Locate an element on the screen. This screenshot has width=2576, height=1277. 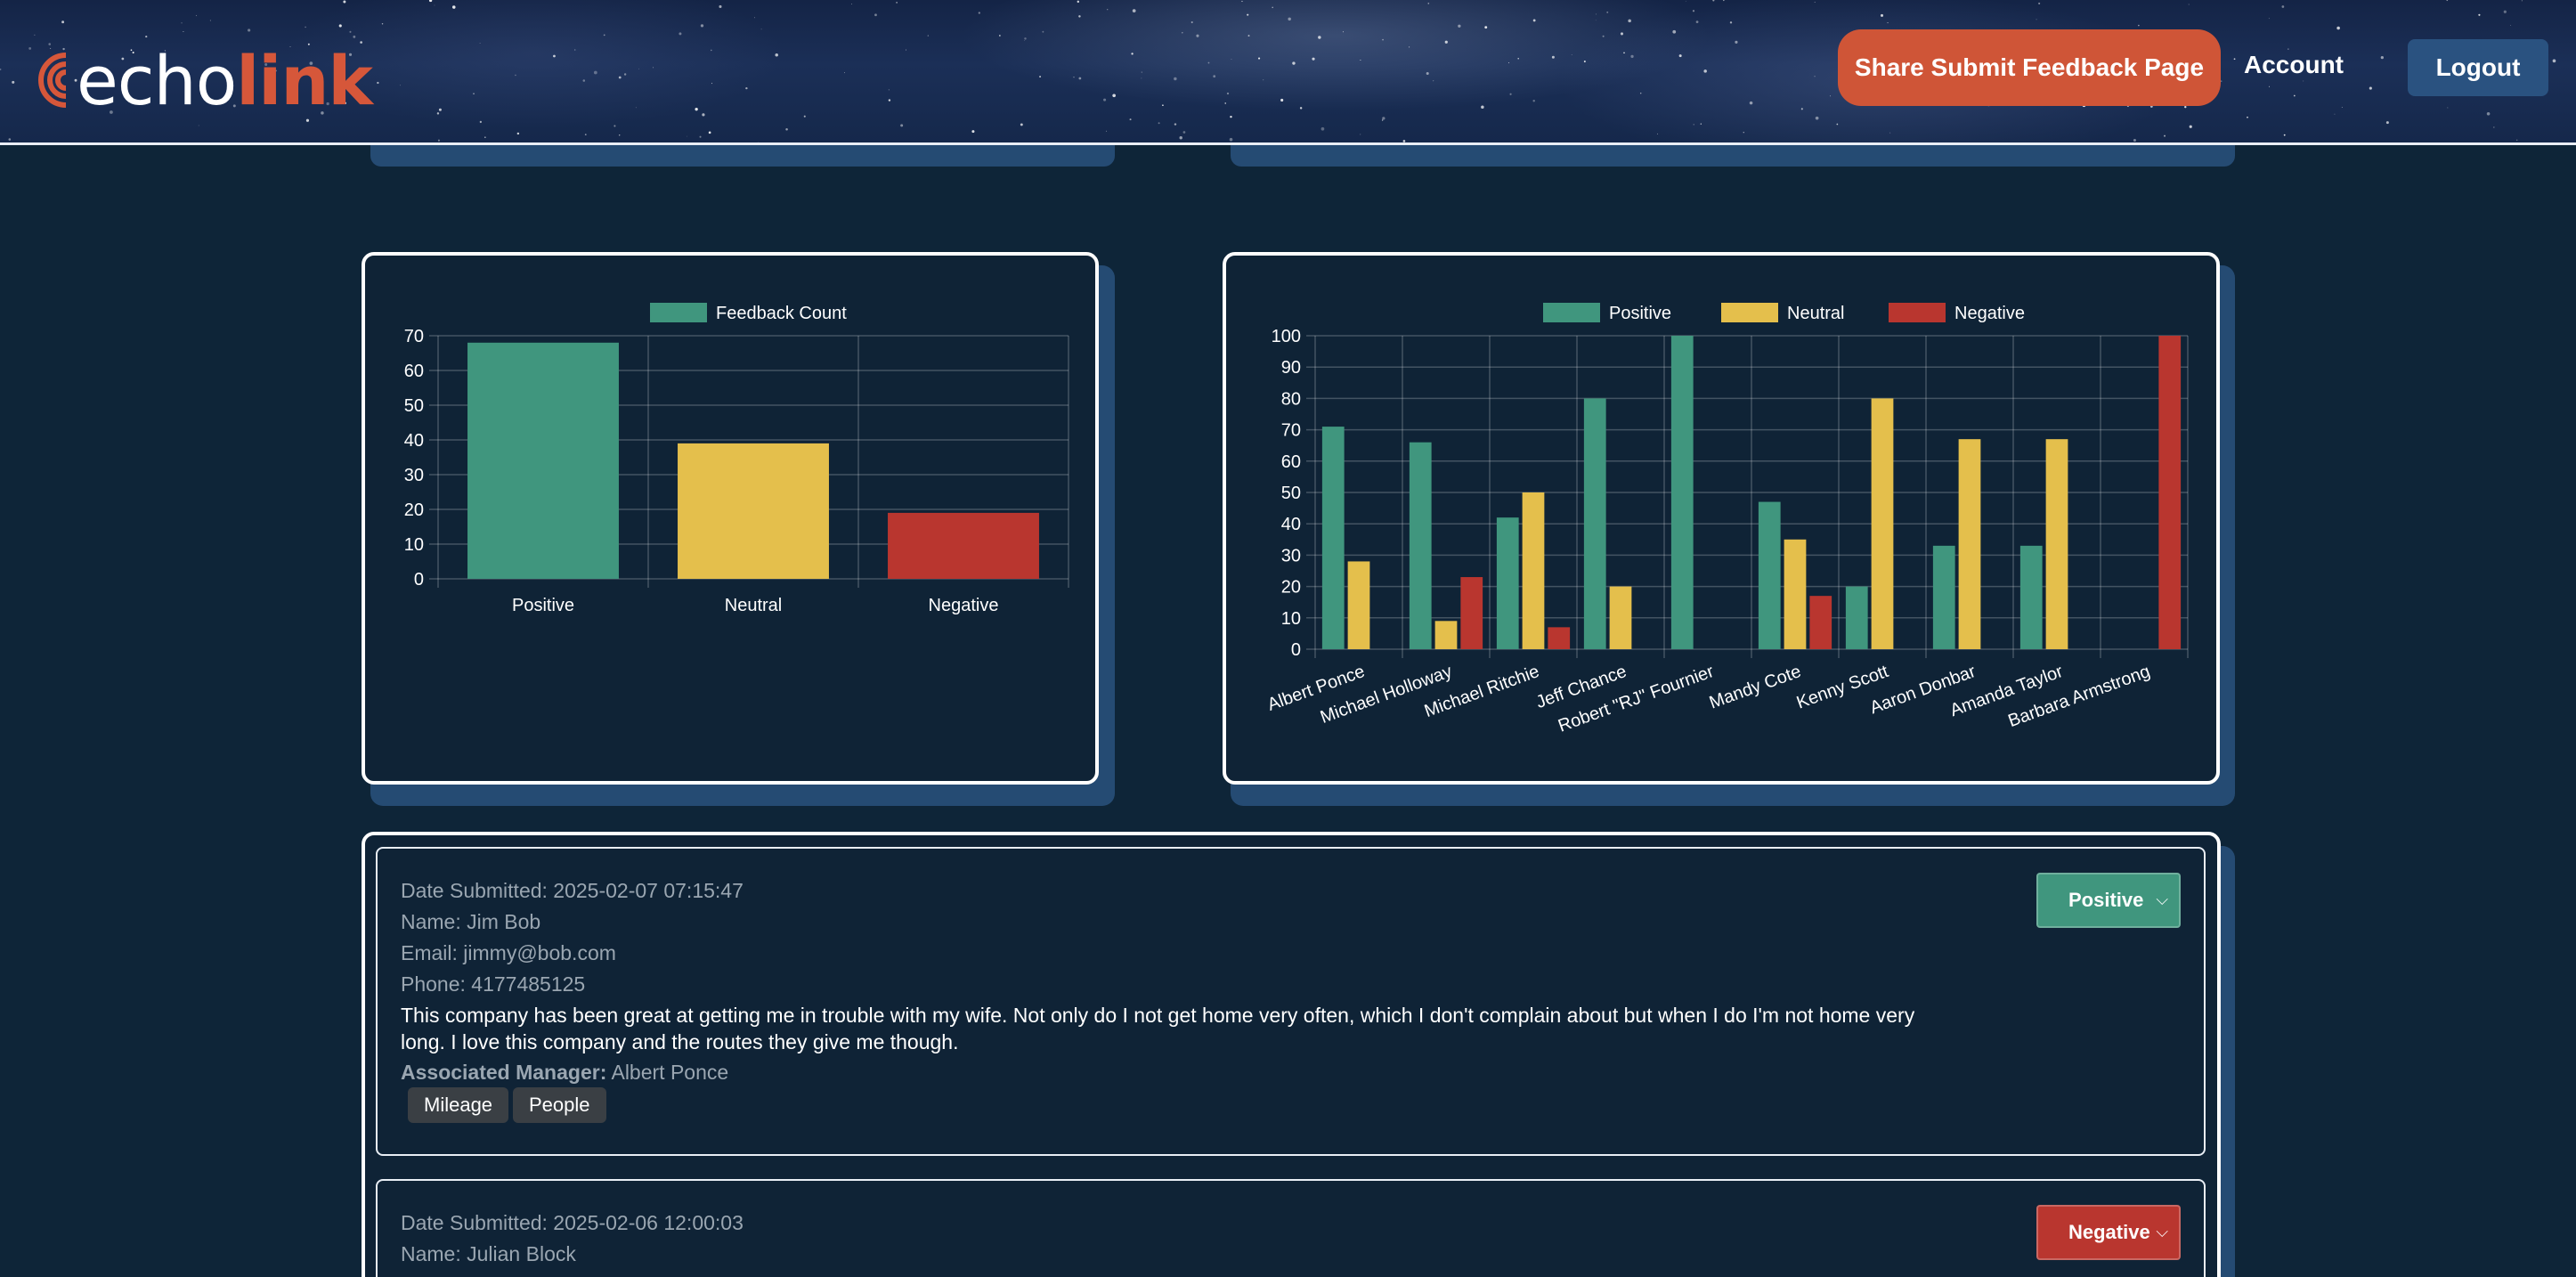
logo-echo-text: echo is located at coordinates (157, 80).